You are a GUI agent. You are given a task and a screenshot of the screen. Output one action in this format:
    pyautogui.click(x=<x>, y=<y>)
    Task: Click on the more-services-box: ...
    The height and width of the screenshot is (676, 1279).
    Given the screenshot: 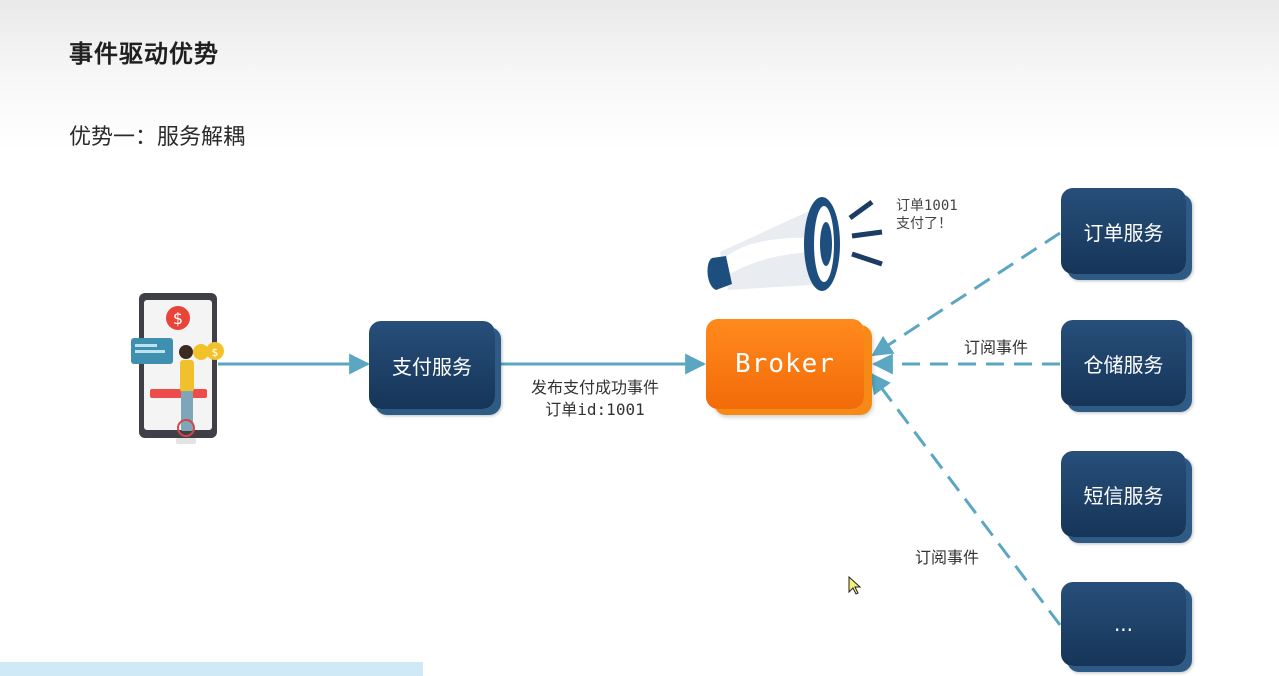 What is the action you would take?
    pyautogui.click(x=1123, y=624)
    